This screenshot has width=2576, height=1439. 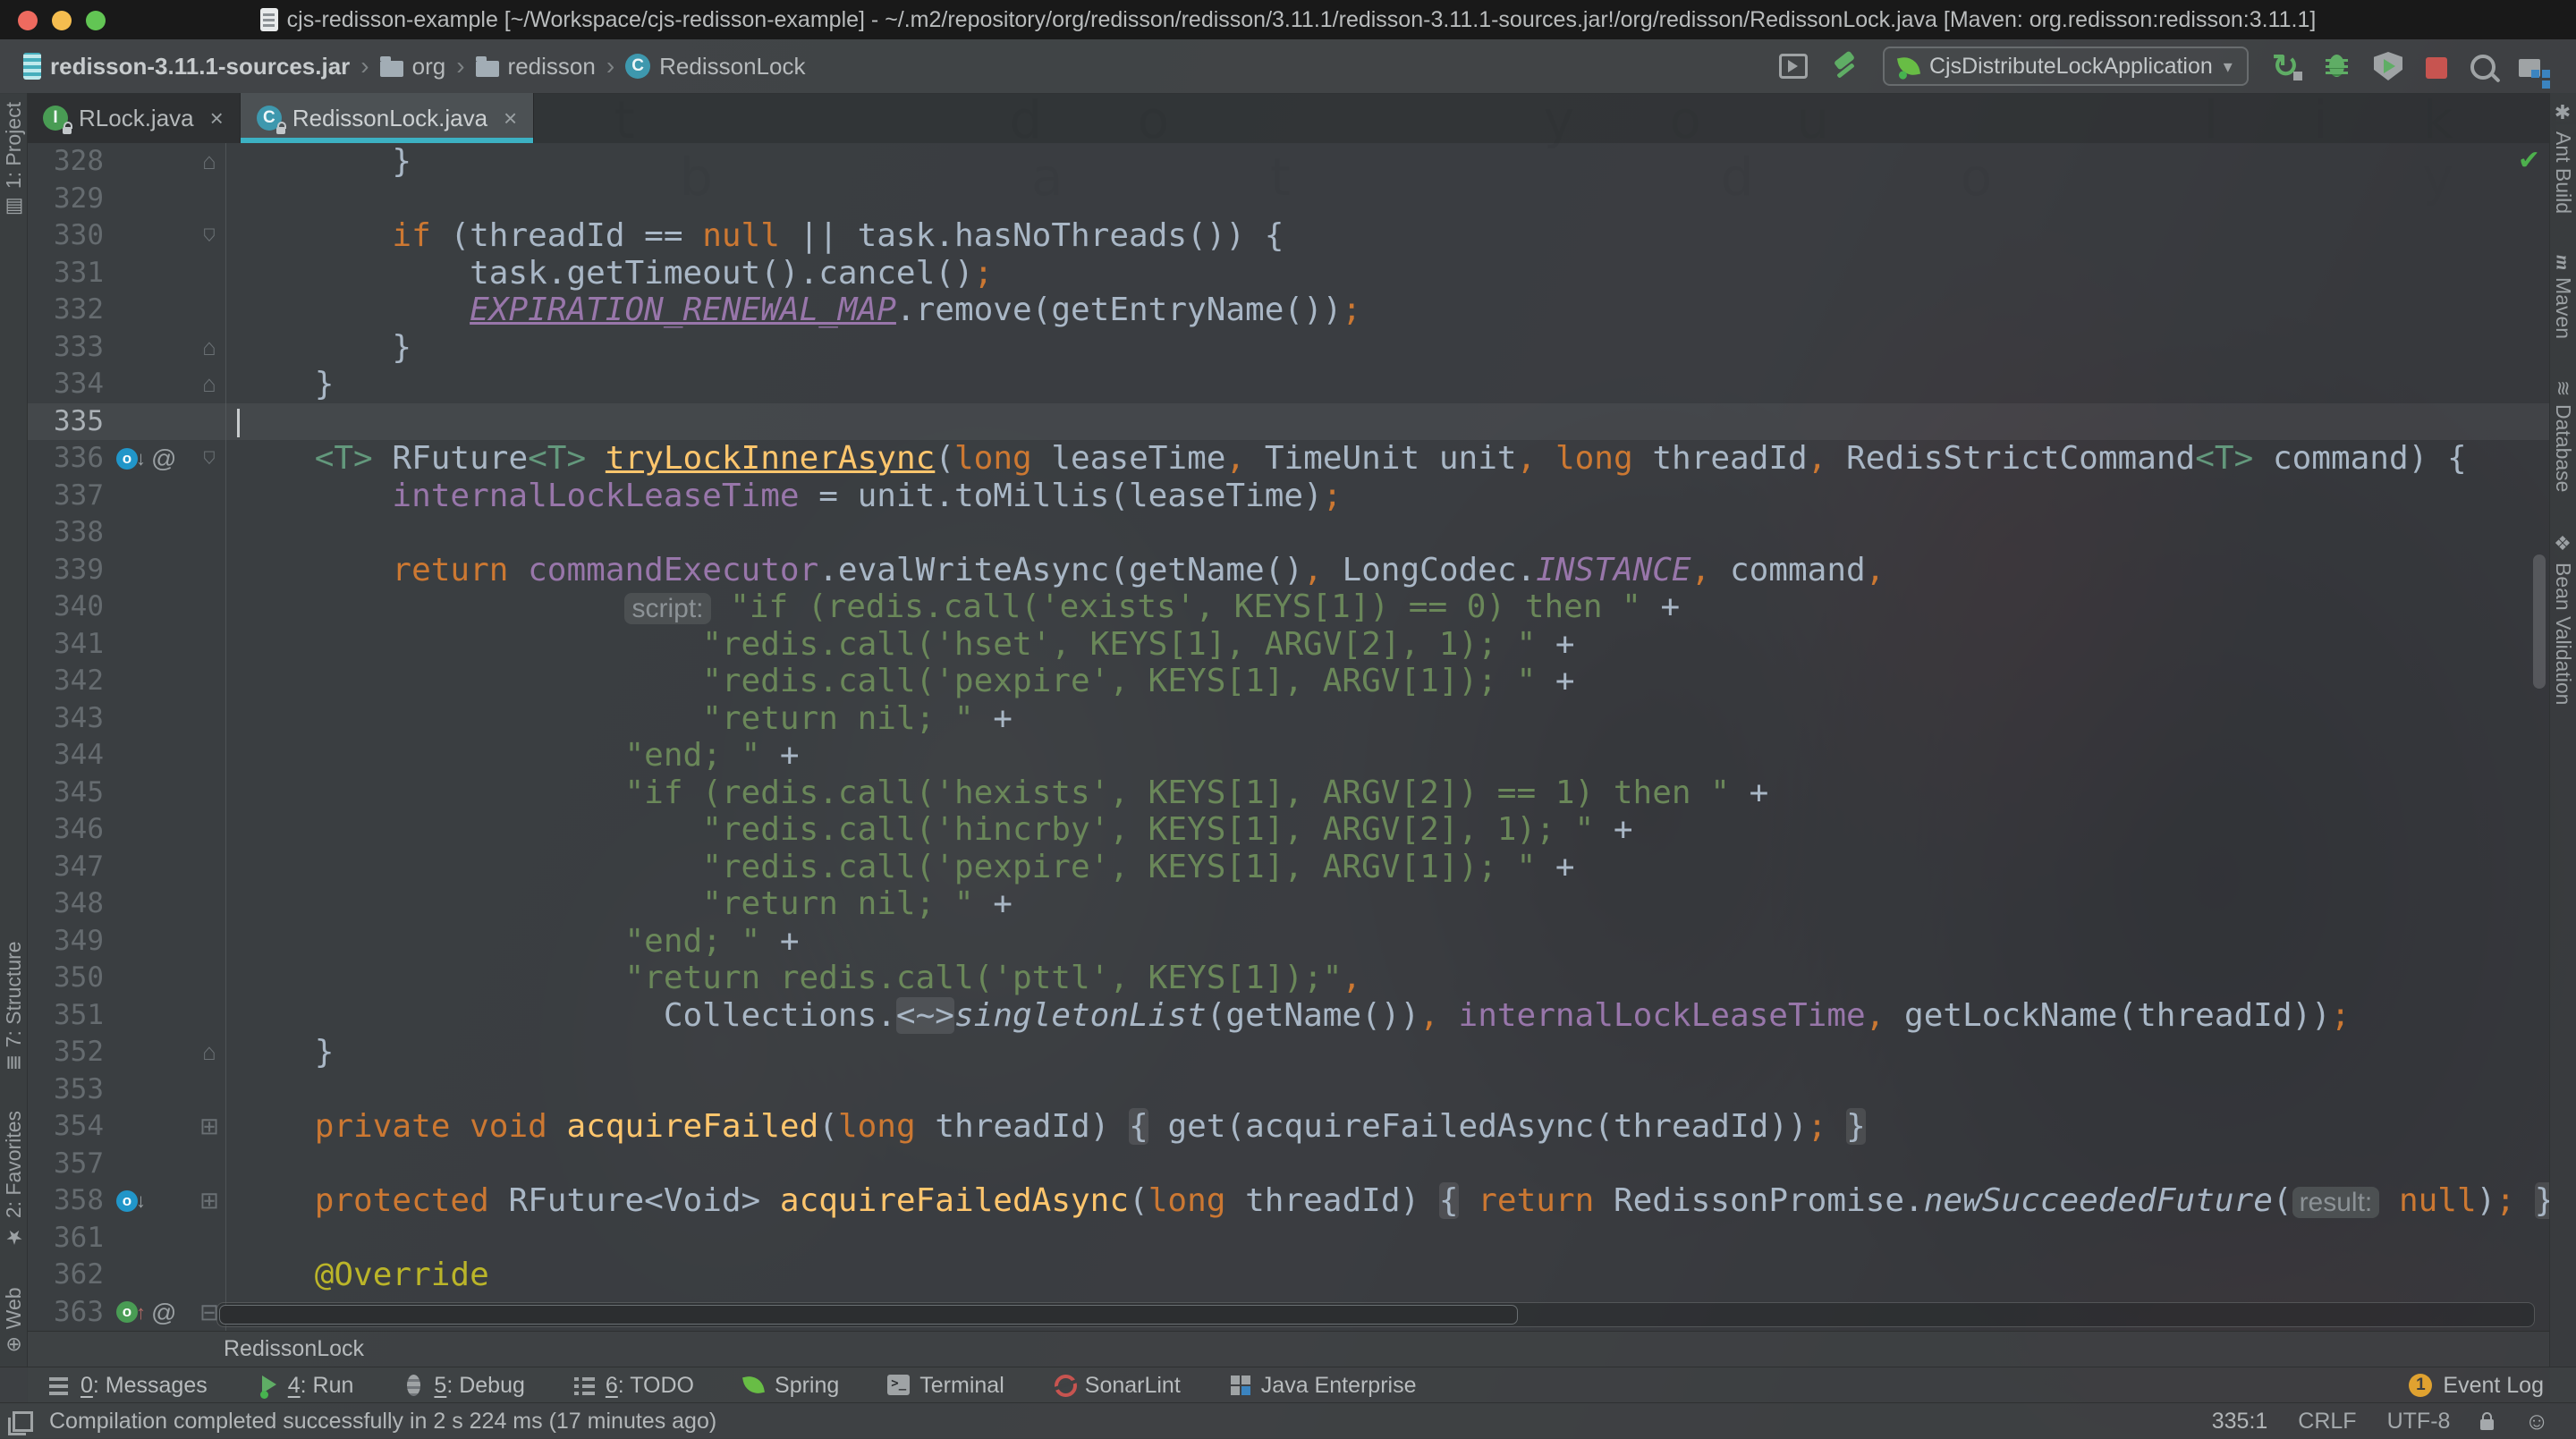 I want to click on line-number: 351, so click(x=79, y=1014).